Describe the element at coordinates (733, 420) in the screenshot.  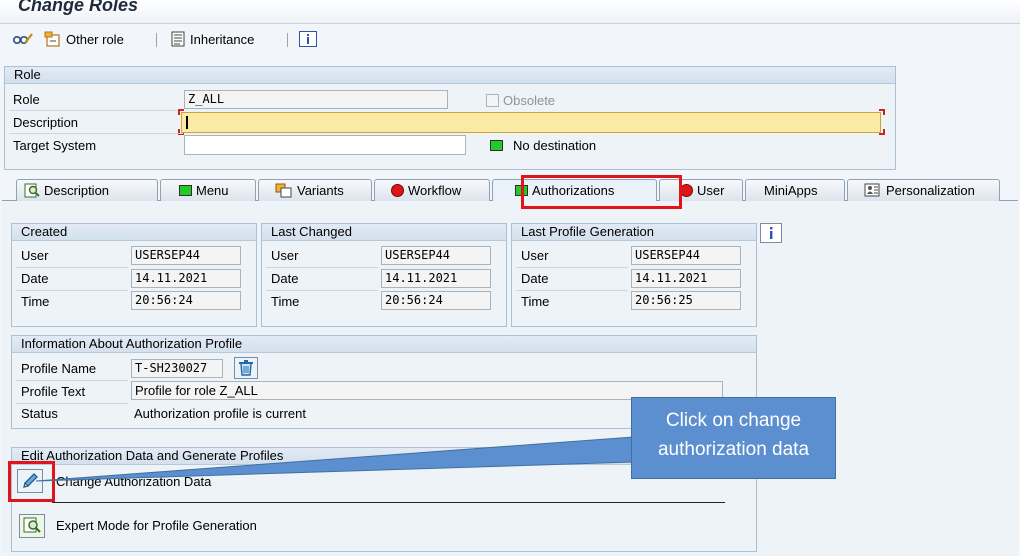
I see `callout-line-1: Click on change` at that location.